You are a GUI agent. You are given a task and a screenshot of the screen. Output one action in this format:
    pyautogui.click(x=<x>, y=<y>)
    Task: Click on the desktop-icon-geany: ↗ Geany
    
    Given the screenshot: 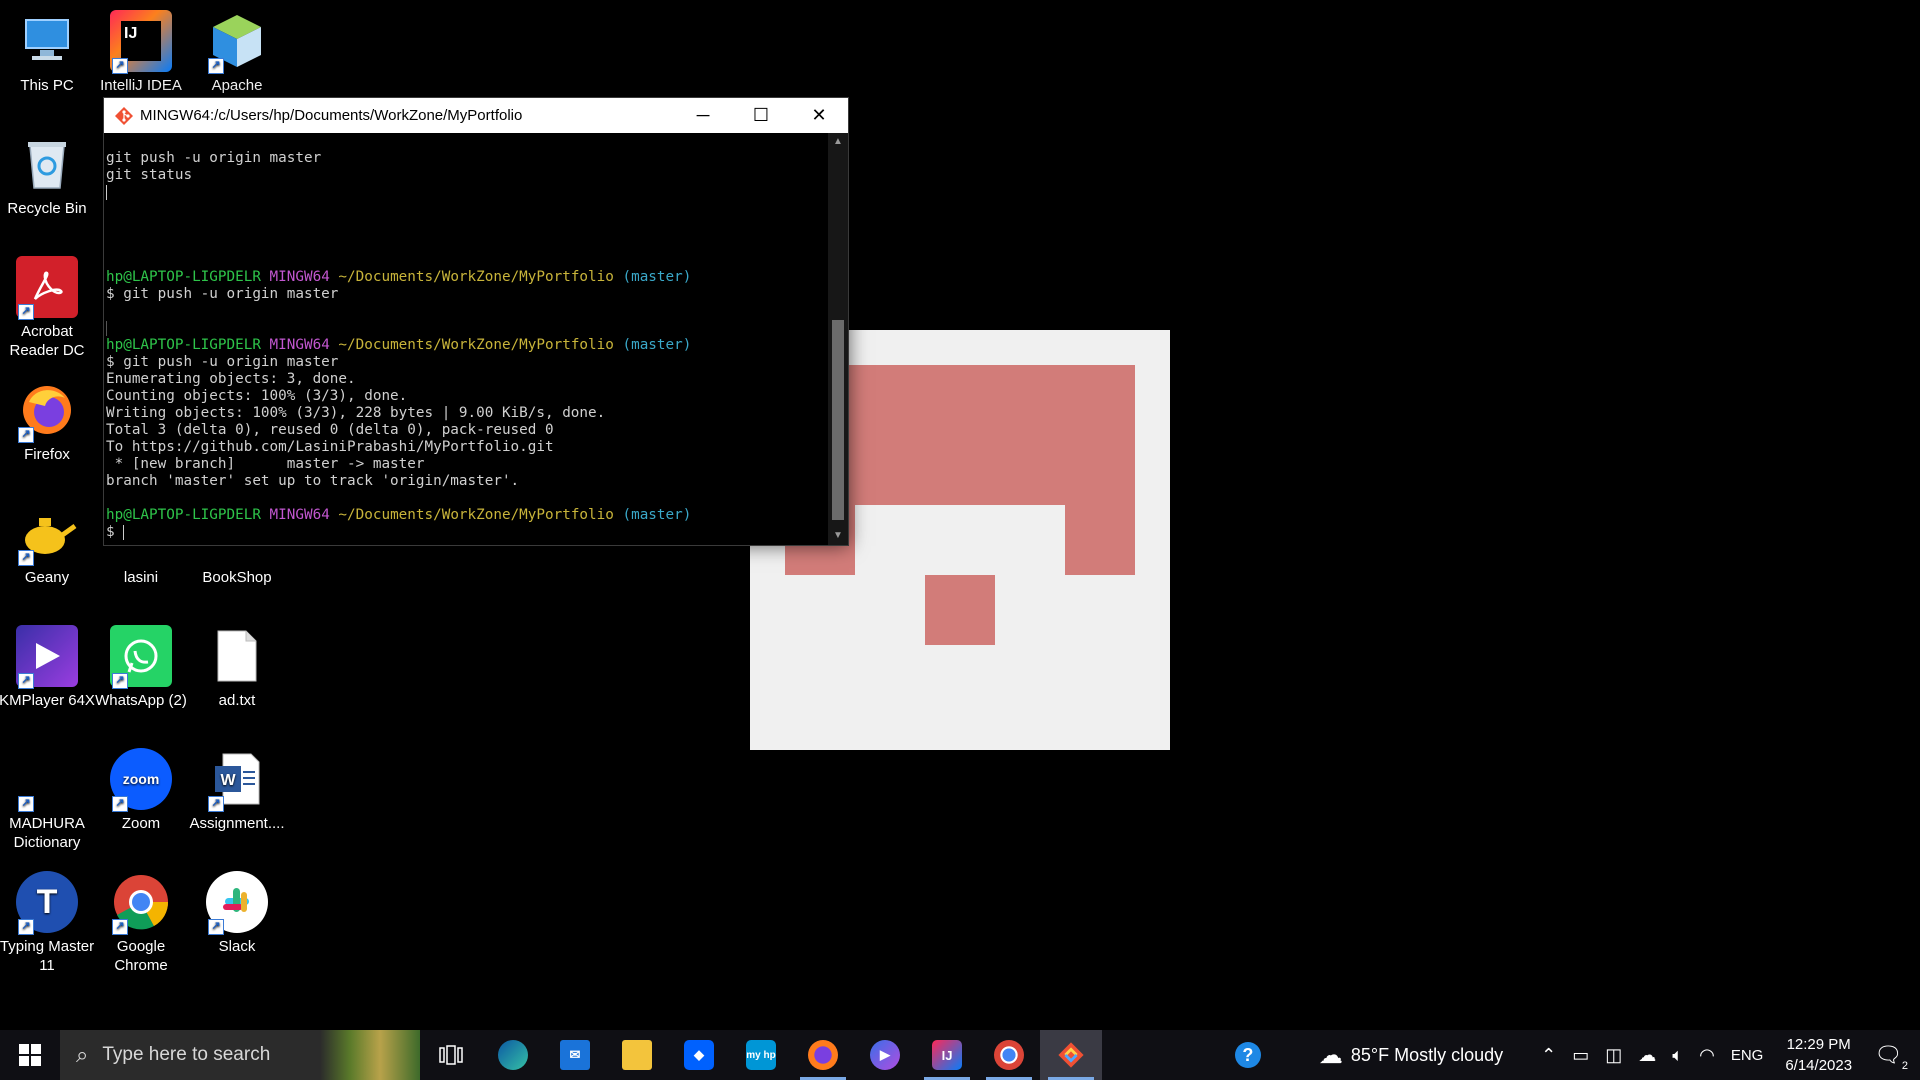 What is the action you would take?
    pyautogui.click(x=47, y=544)
    